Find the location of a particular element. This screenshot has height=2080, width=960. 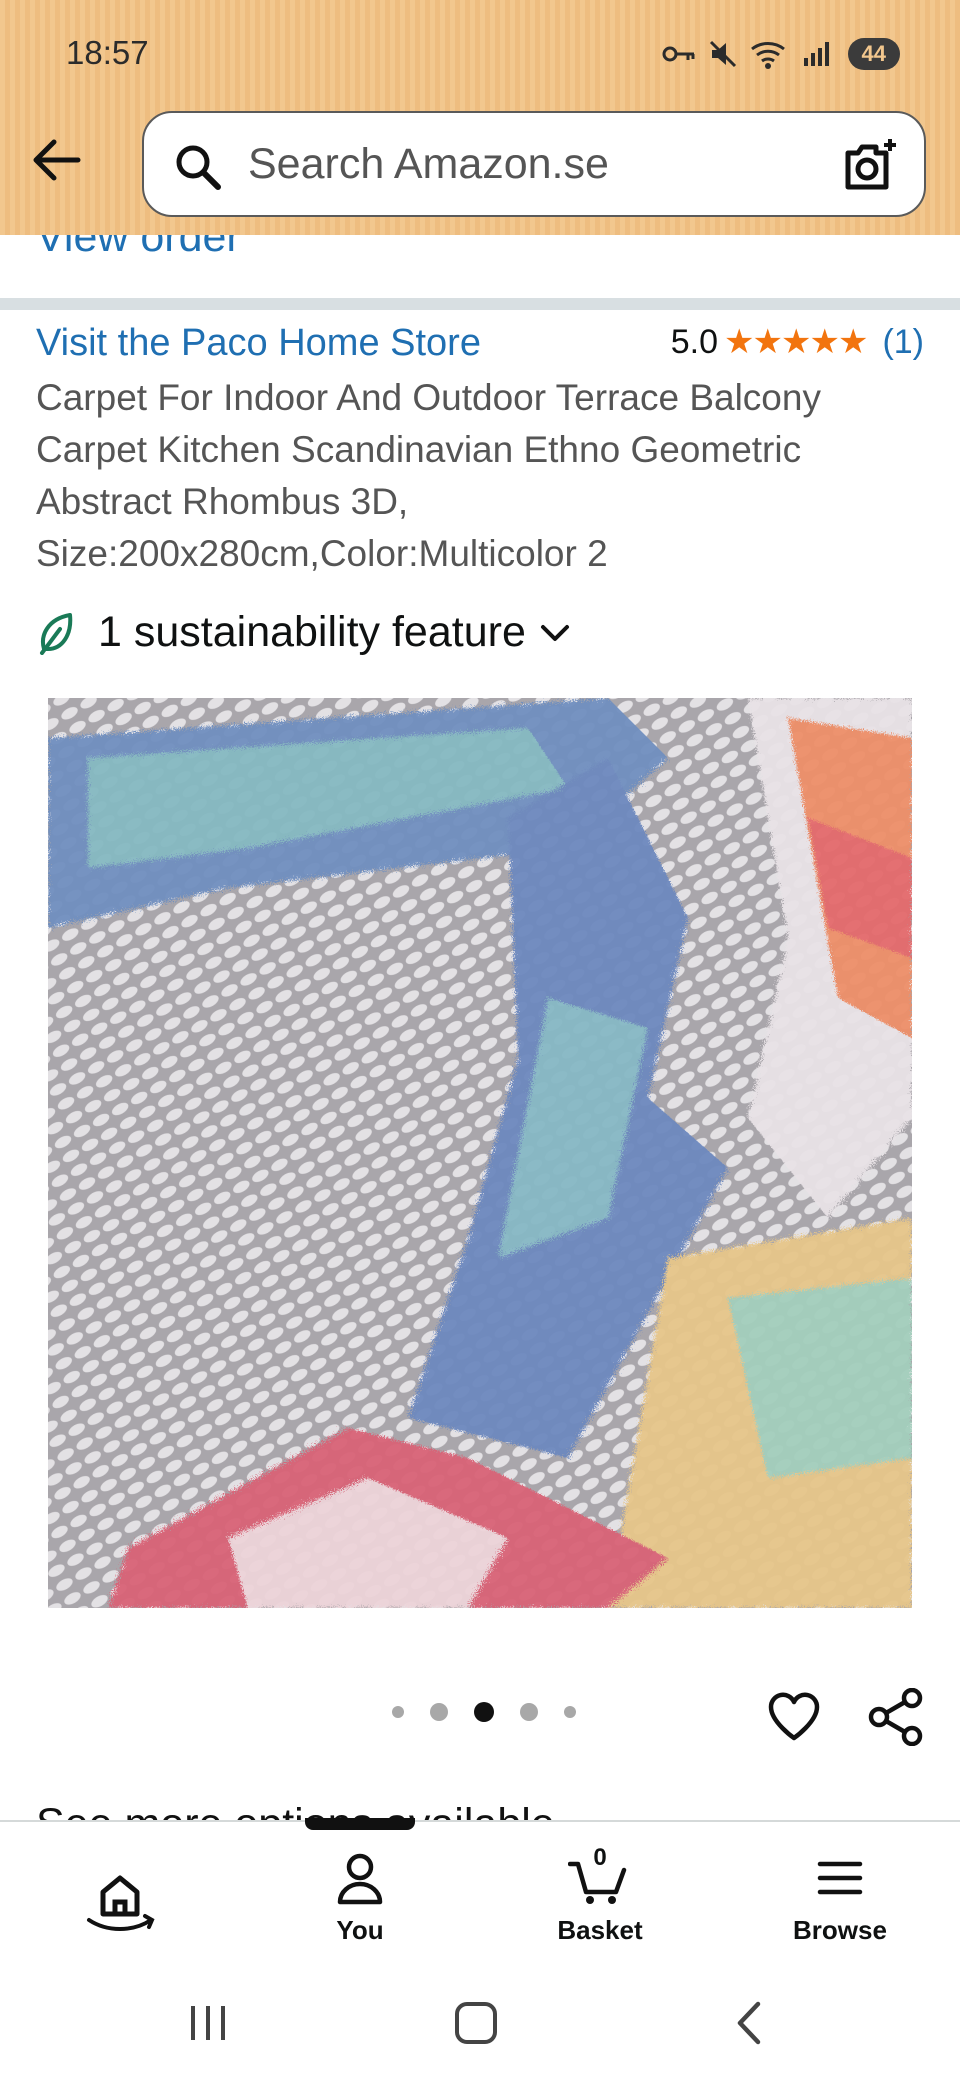

arrow-left-icon is located at coordinates (57, 160).